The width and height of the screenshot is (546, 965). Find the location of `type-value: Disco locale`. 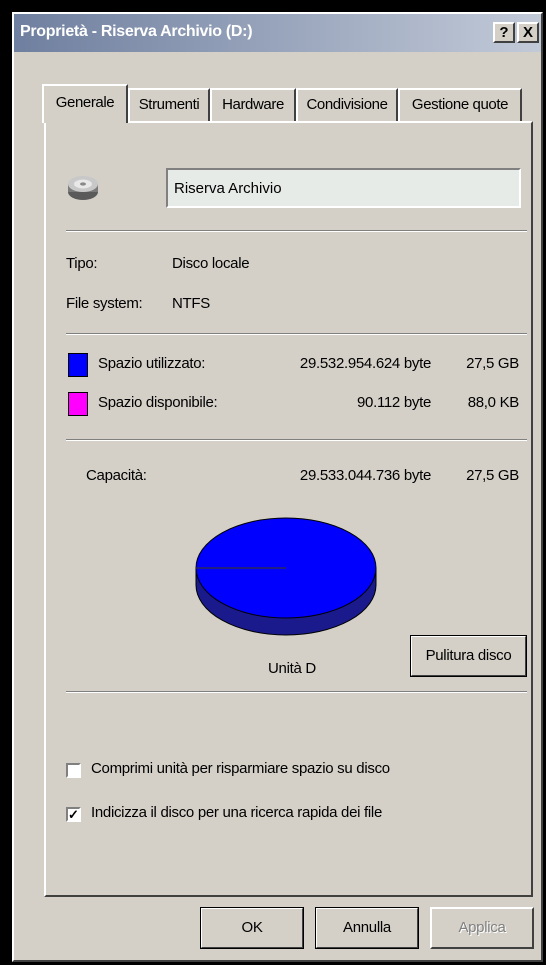

type-value: Disco locale is located at coordinates (211, 263).